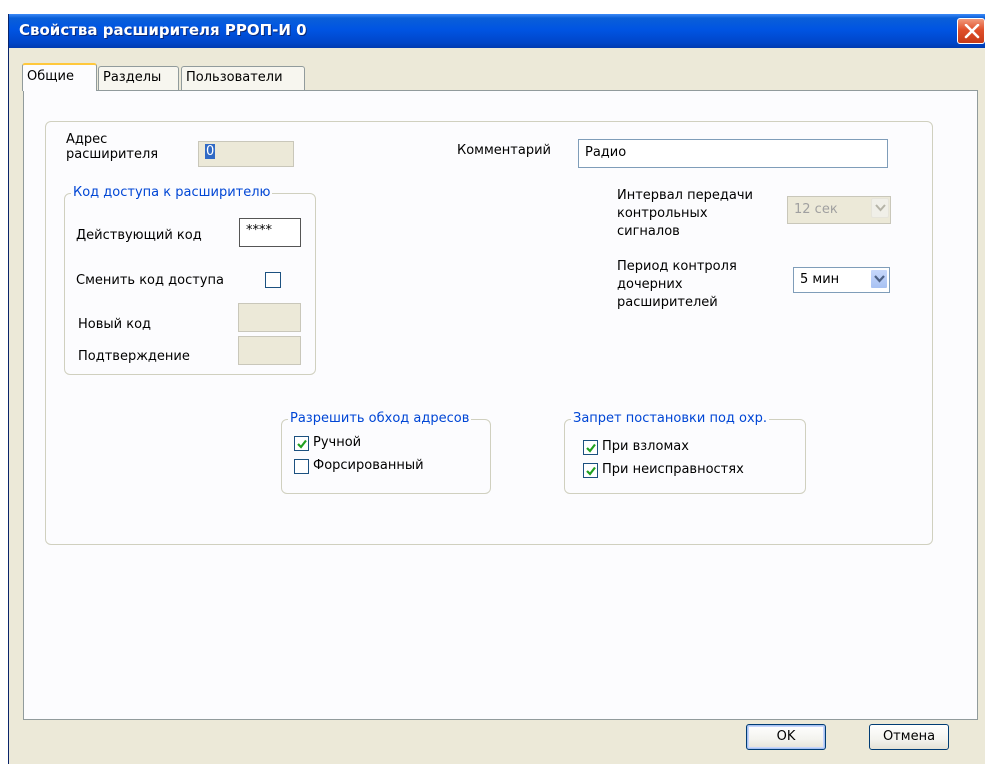 The height and width of the screenshot is (764, 985). I want to click on window-title: Свойства расширителя РРОП-И 0, so click(163, 30).